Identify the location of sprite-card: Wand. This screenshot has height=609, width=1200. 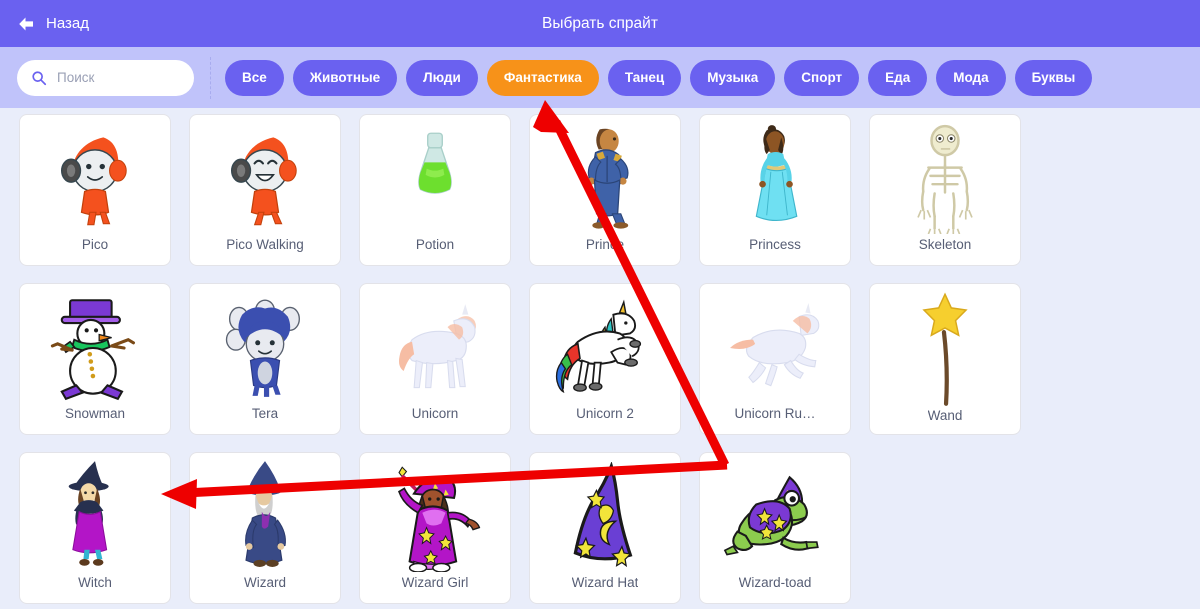
(945, 359).